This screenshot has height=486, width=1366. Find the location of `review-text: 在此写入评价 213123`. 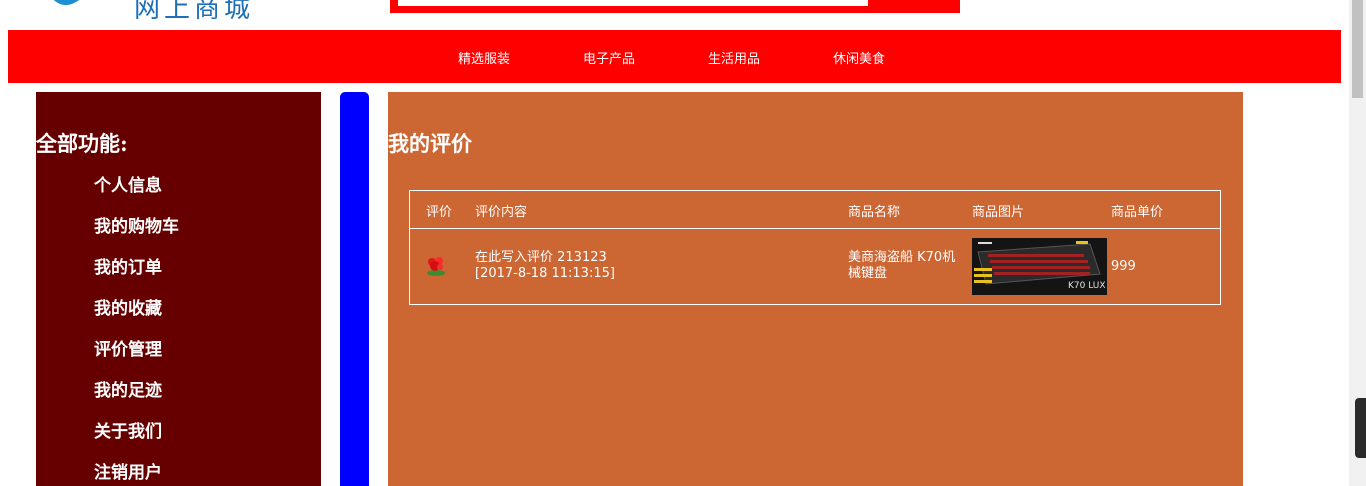

review-text: 在此写入评价 213123 is located at coordinates (541, 257).